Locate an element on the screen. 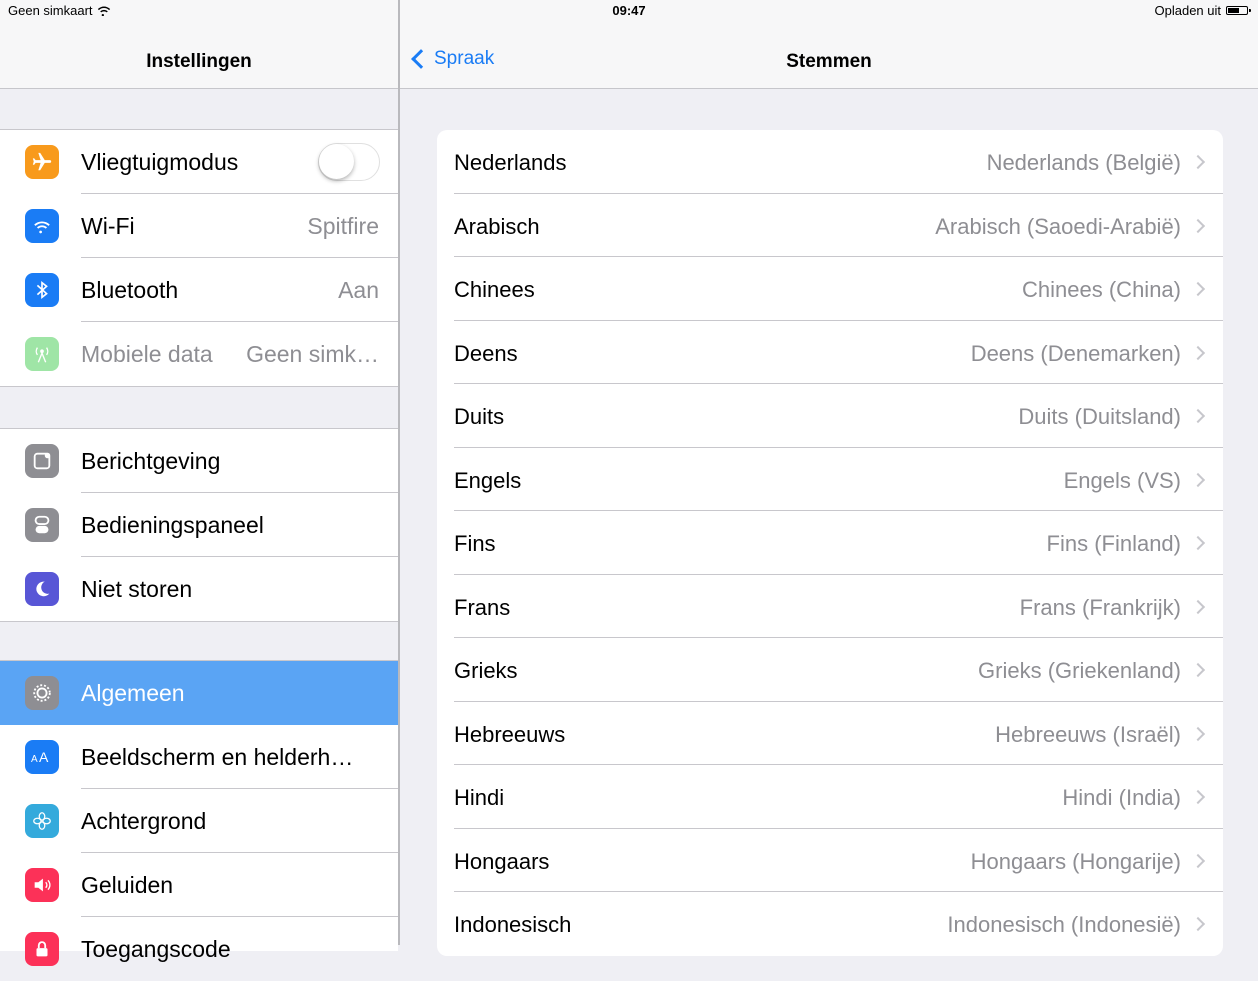 Image resolution: width=1258 pixels, height=981 pixels. sidebar-item-label: Achtergrond is located at coordinates (144, 820).